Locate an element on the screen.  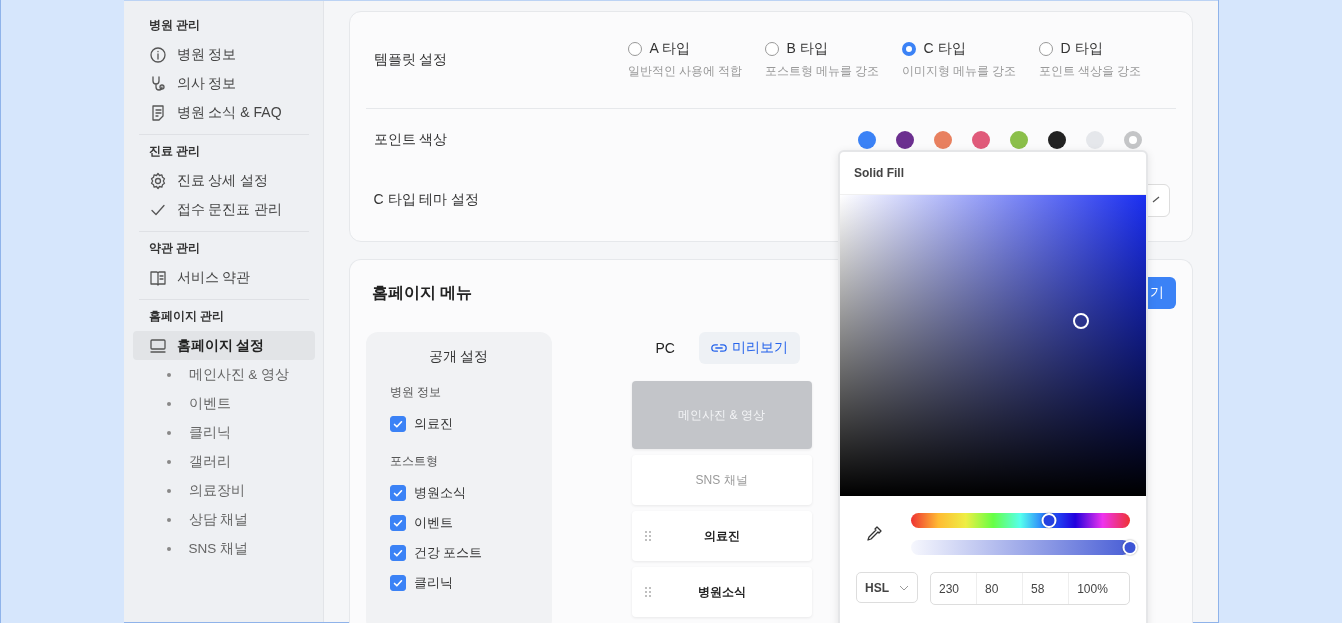
menu-block: 의료진 is located at coordinates (721, 536).